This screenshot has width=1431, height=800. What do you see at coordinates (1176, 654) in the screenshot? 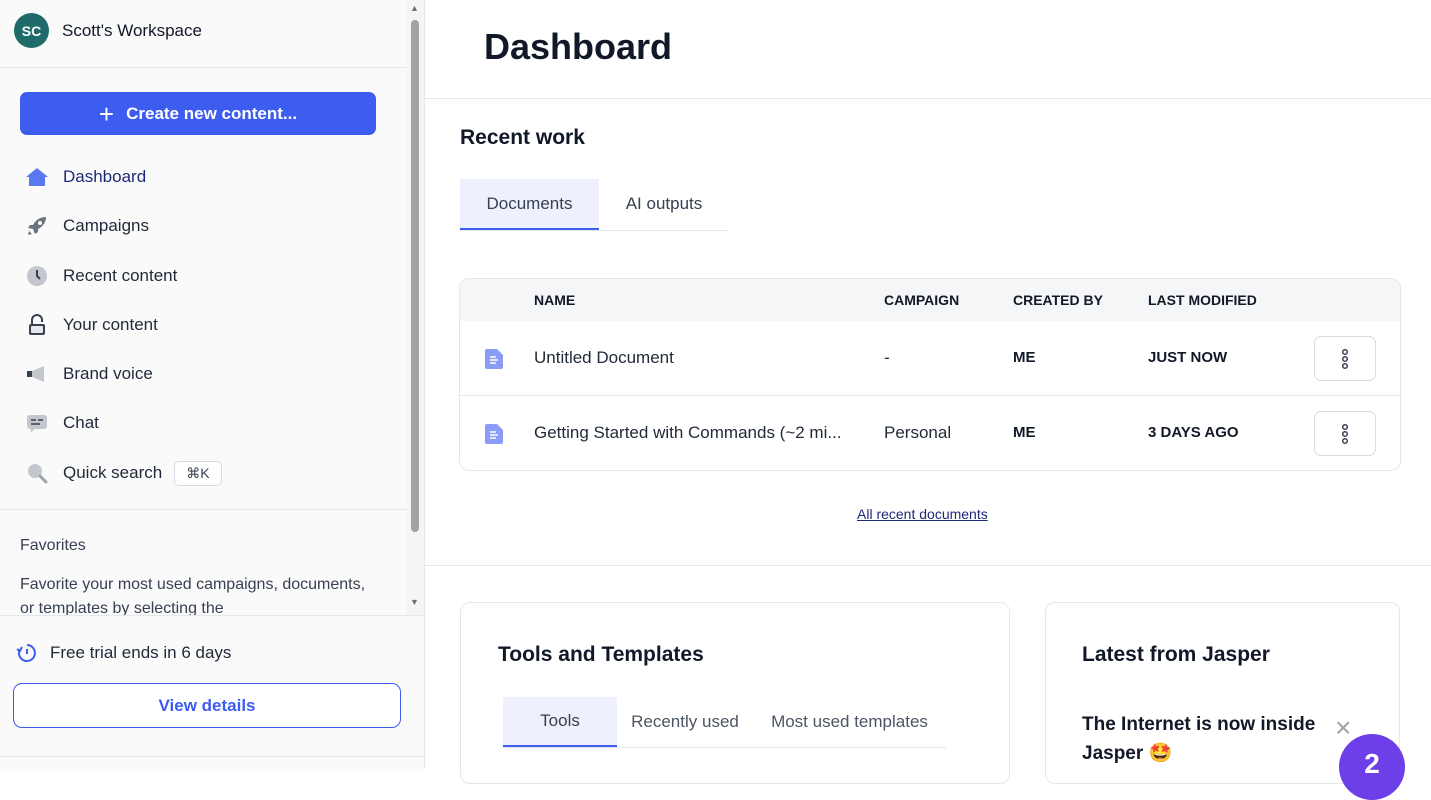
I see `latest-title: Latest from Jasper` at bounding box center [1176, 654].